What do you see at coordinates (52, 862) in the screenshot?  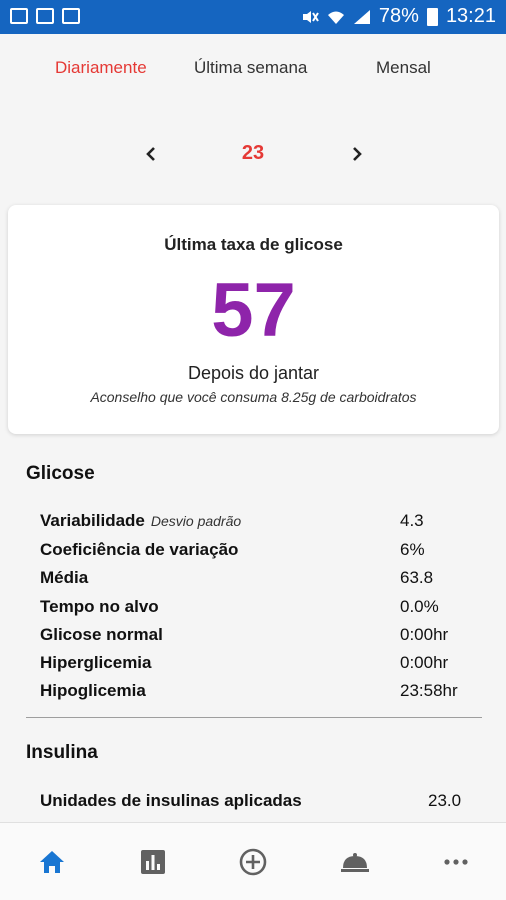 I see `home-icon` at bounding box center [52, 862].